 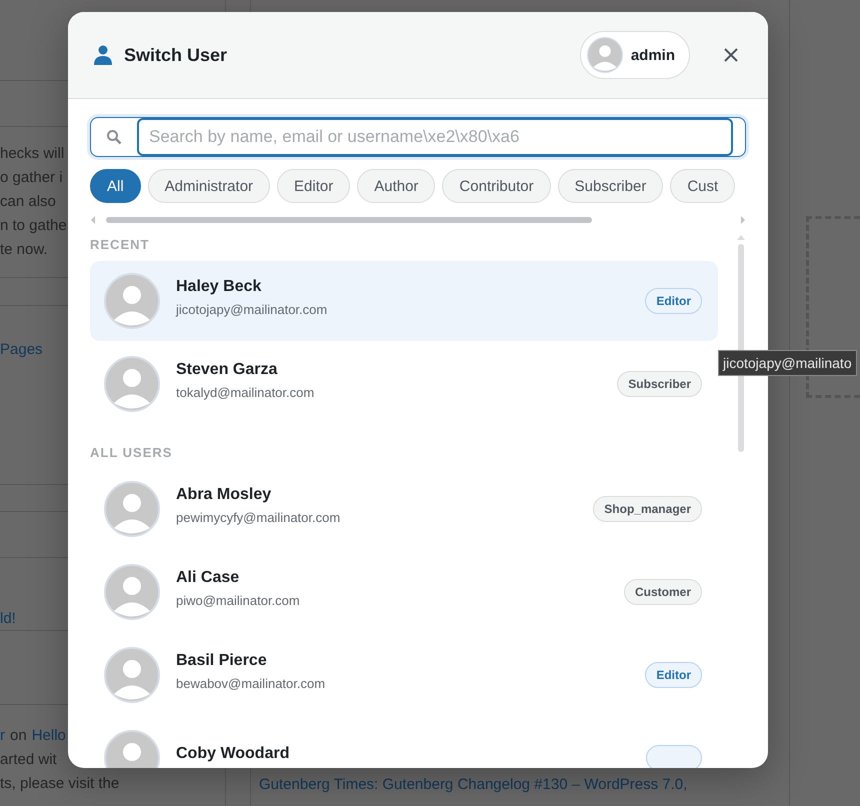 What do you see at coordinates (28, 202) in the screenshot?
I see `background-text: can also` at bounding box center [28, 202].